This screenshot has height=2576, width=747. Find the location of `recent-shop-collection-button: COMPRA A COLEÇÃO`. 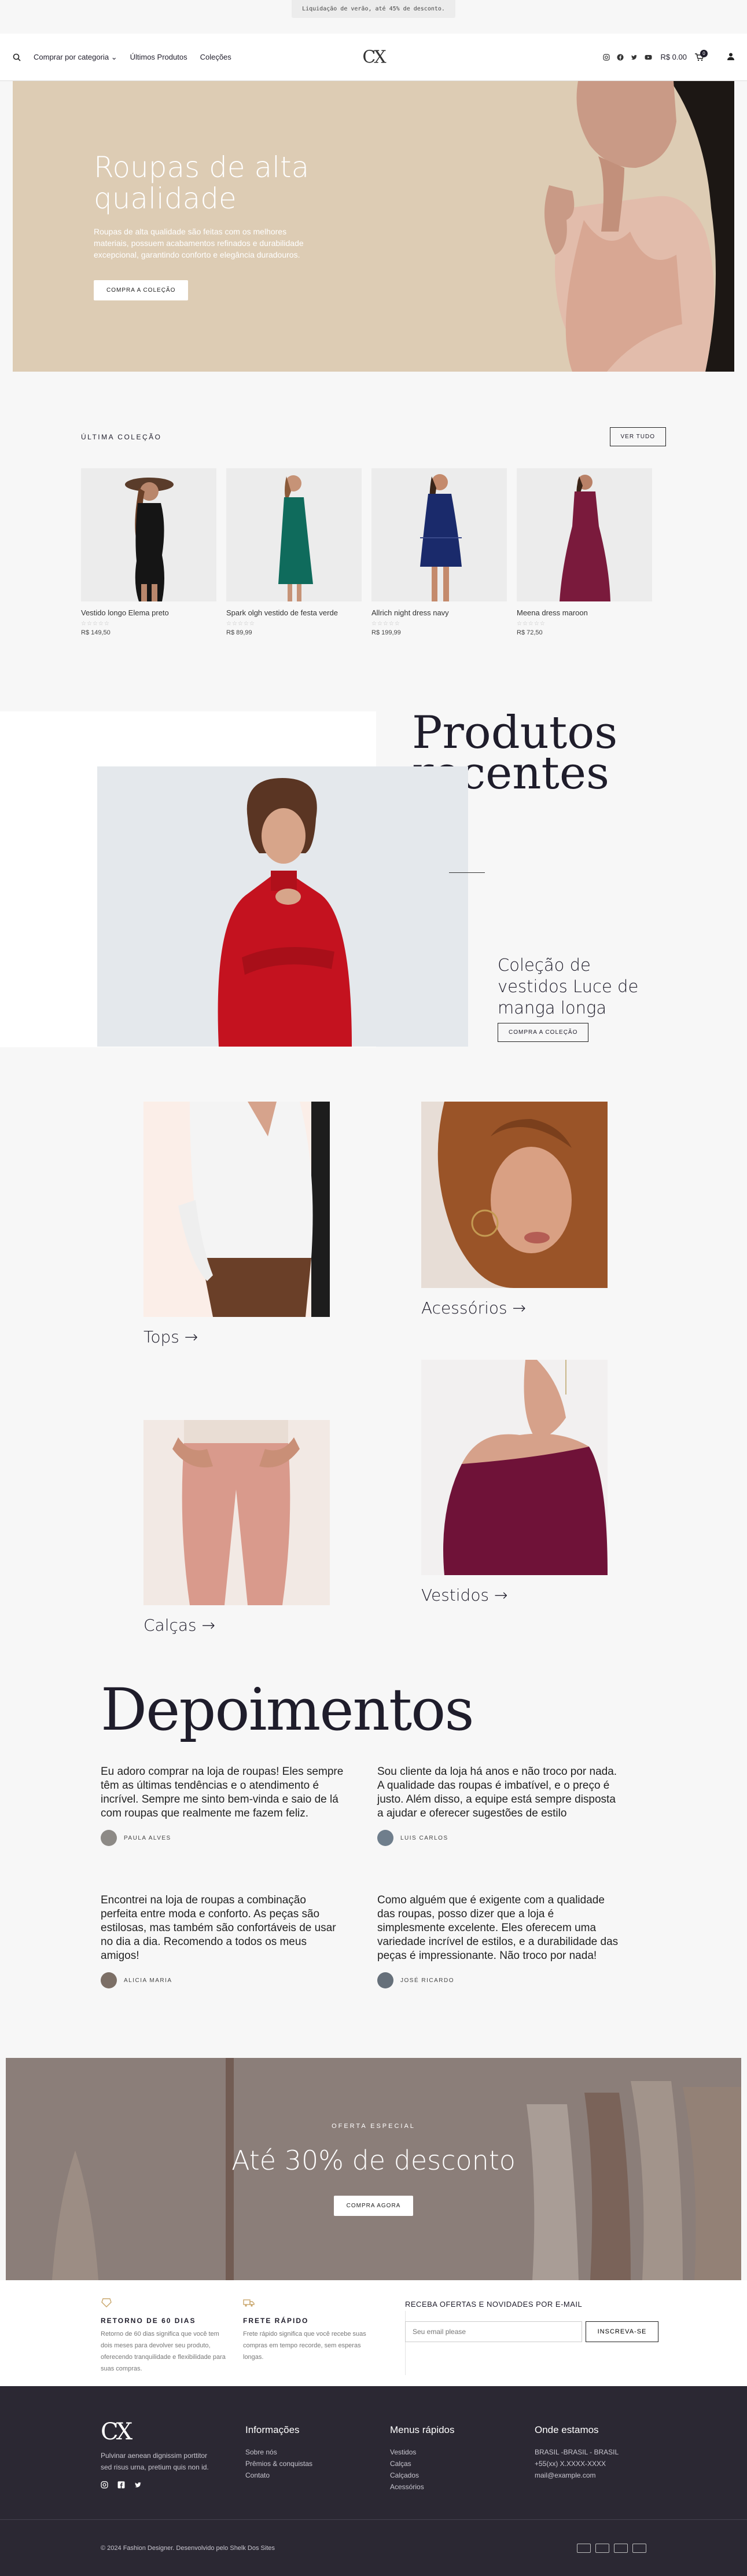

recent-shop-collection-button: COMPRA A COLEÇÃO is located at coordinates (543, 1032).